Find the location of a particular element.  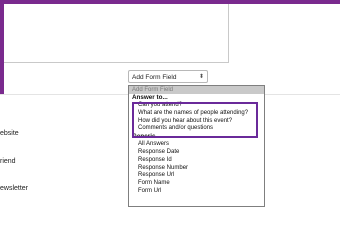

dropdown-selected-option: Add Form Field is located at coordinates (196, 90).